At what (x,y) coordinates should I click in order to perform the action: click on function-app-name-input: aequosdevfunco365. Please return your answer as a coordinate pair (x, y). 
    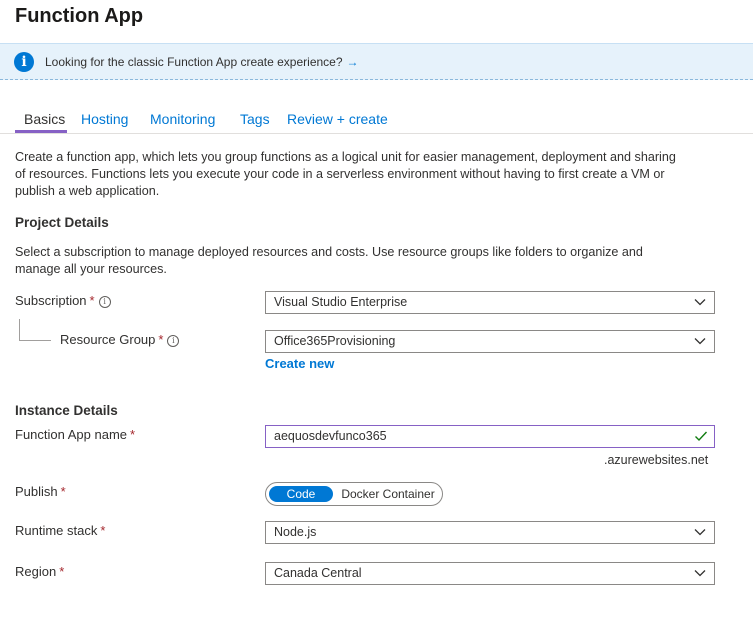
    Looking at the image, I should click on (490, 436).